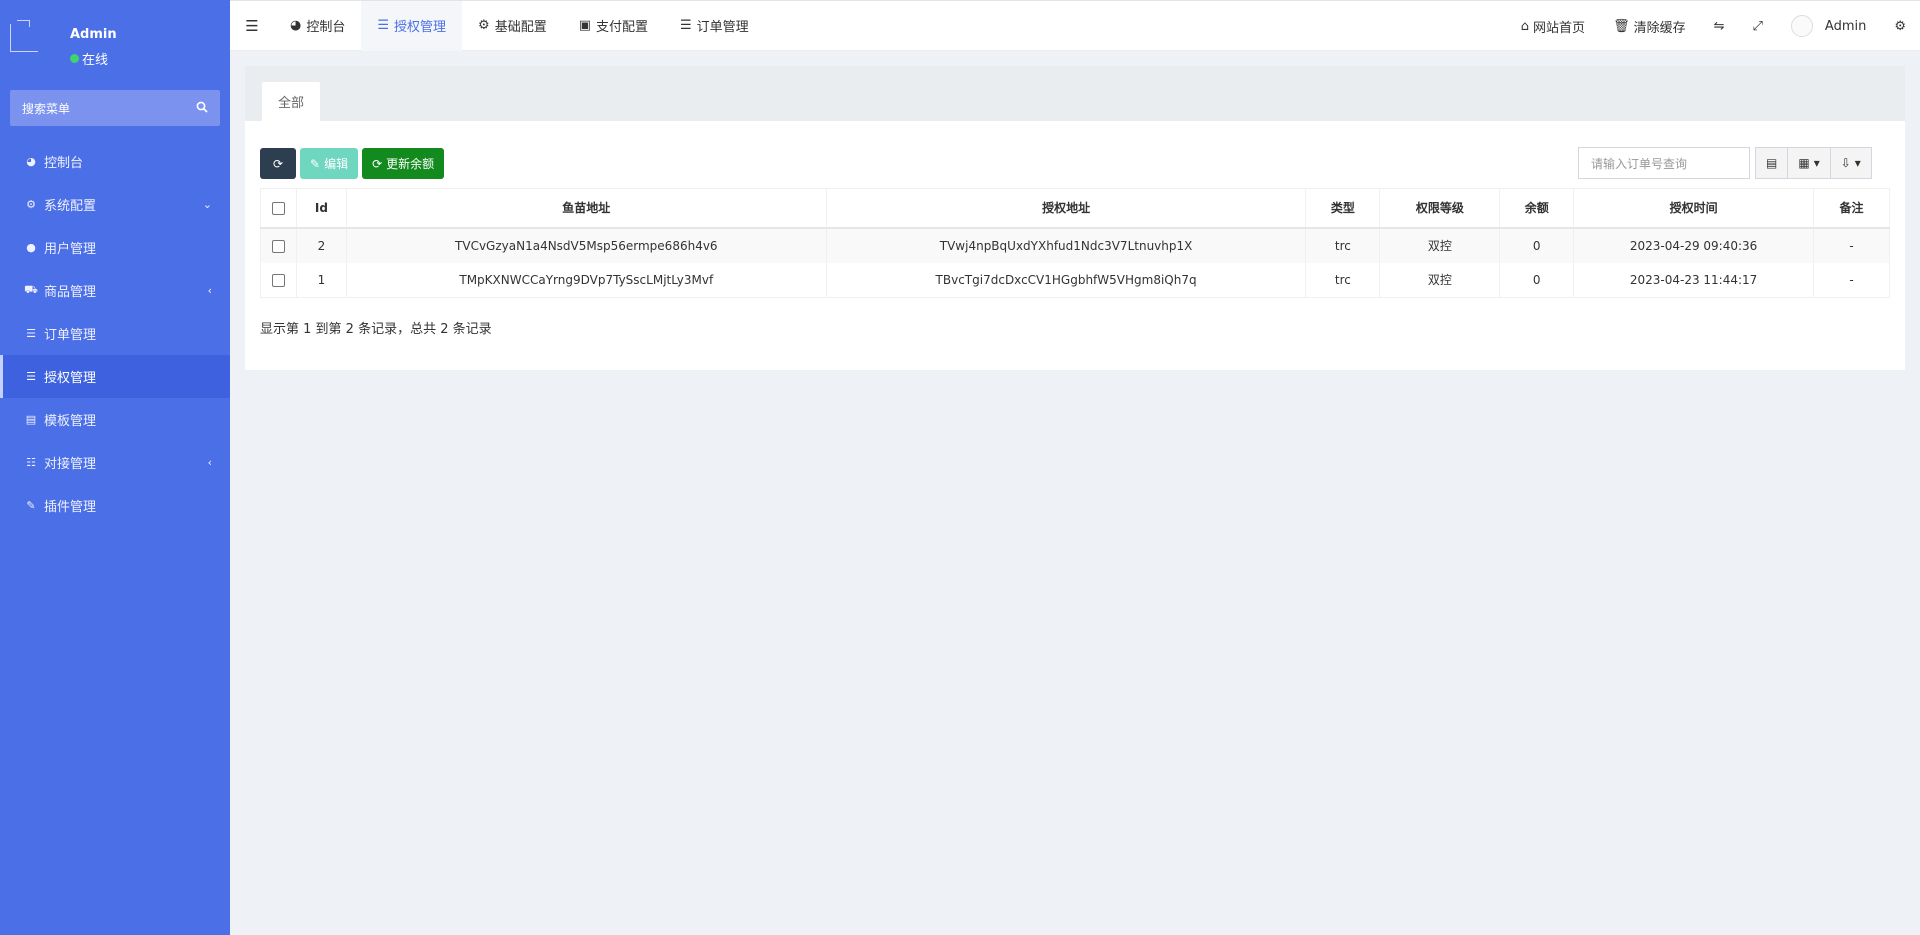 The image size is (1920, 935). What do you see at coordinates (115, 204) in the screenshot?
I see `sidebar-item-system-config: ⚙ 系统配置 ⌄` at bounding box center [115, 204].